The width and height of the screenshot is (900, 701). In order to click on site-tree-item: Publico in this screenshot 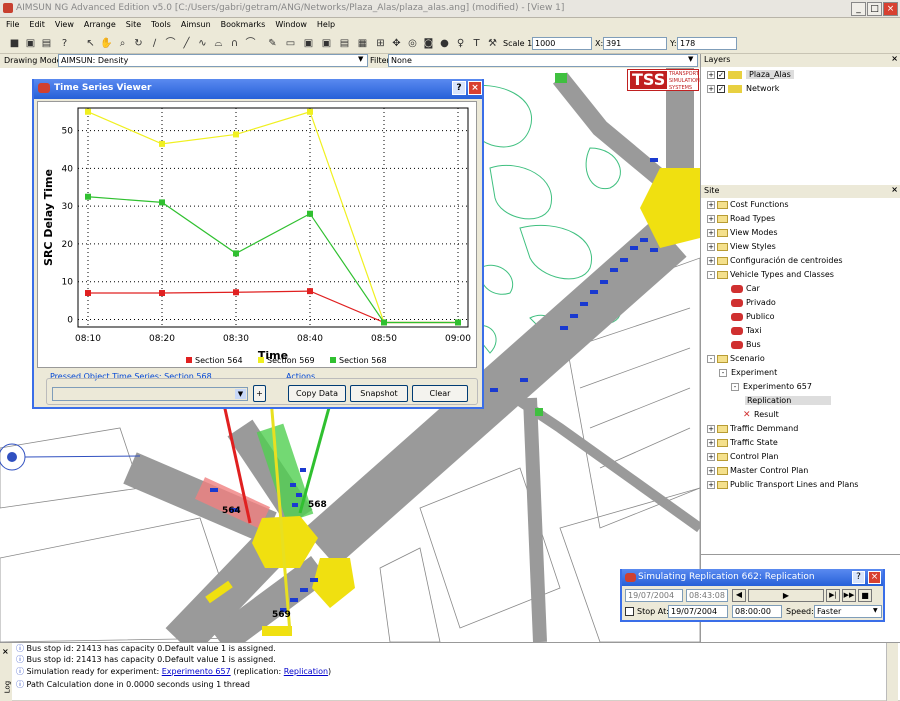, I will do `click(753, 316)`.